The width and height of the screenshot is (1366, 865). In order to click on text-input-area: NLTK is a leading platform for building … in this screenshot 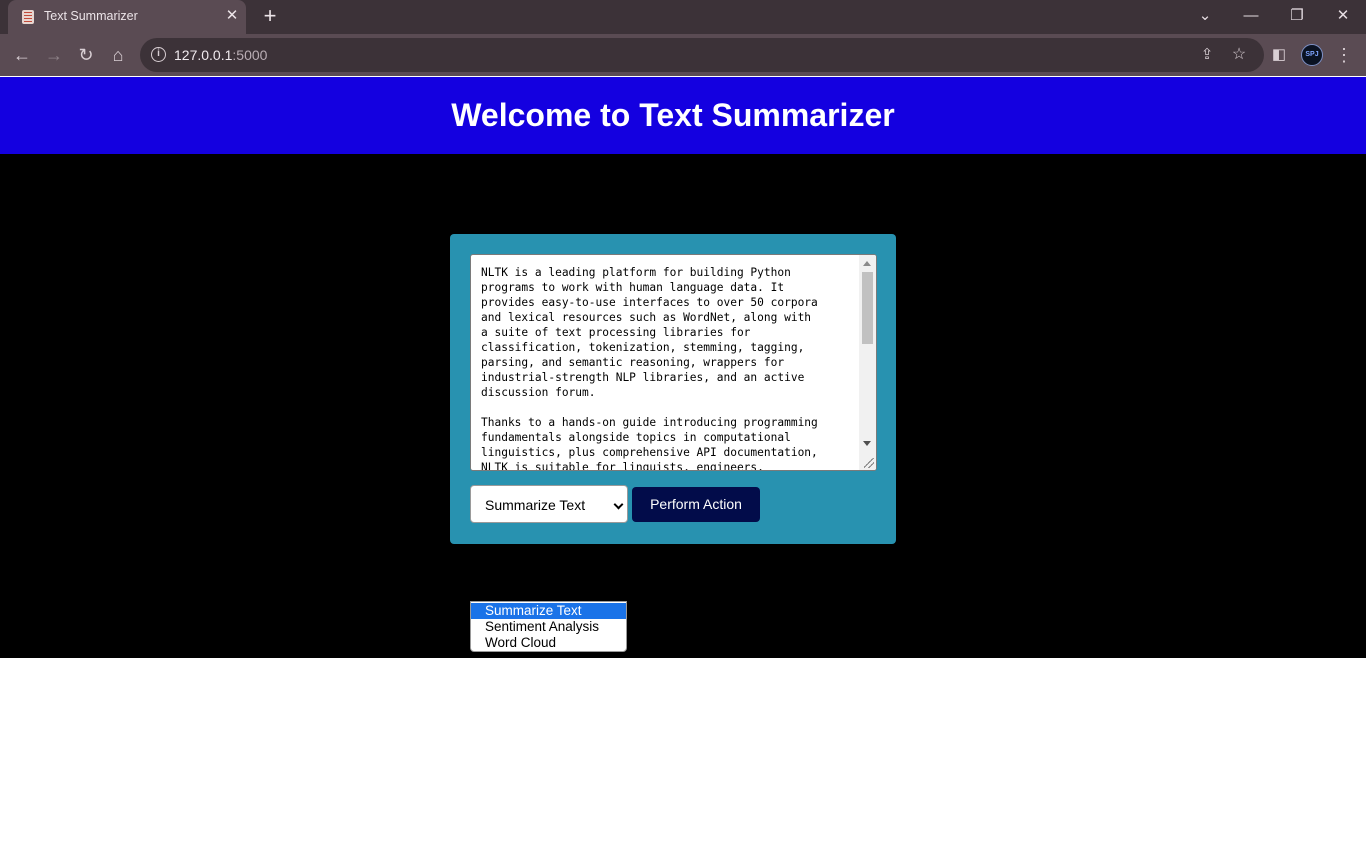, I will do `click(673, 362)`.